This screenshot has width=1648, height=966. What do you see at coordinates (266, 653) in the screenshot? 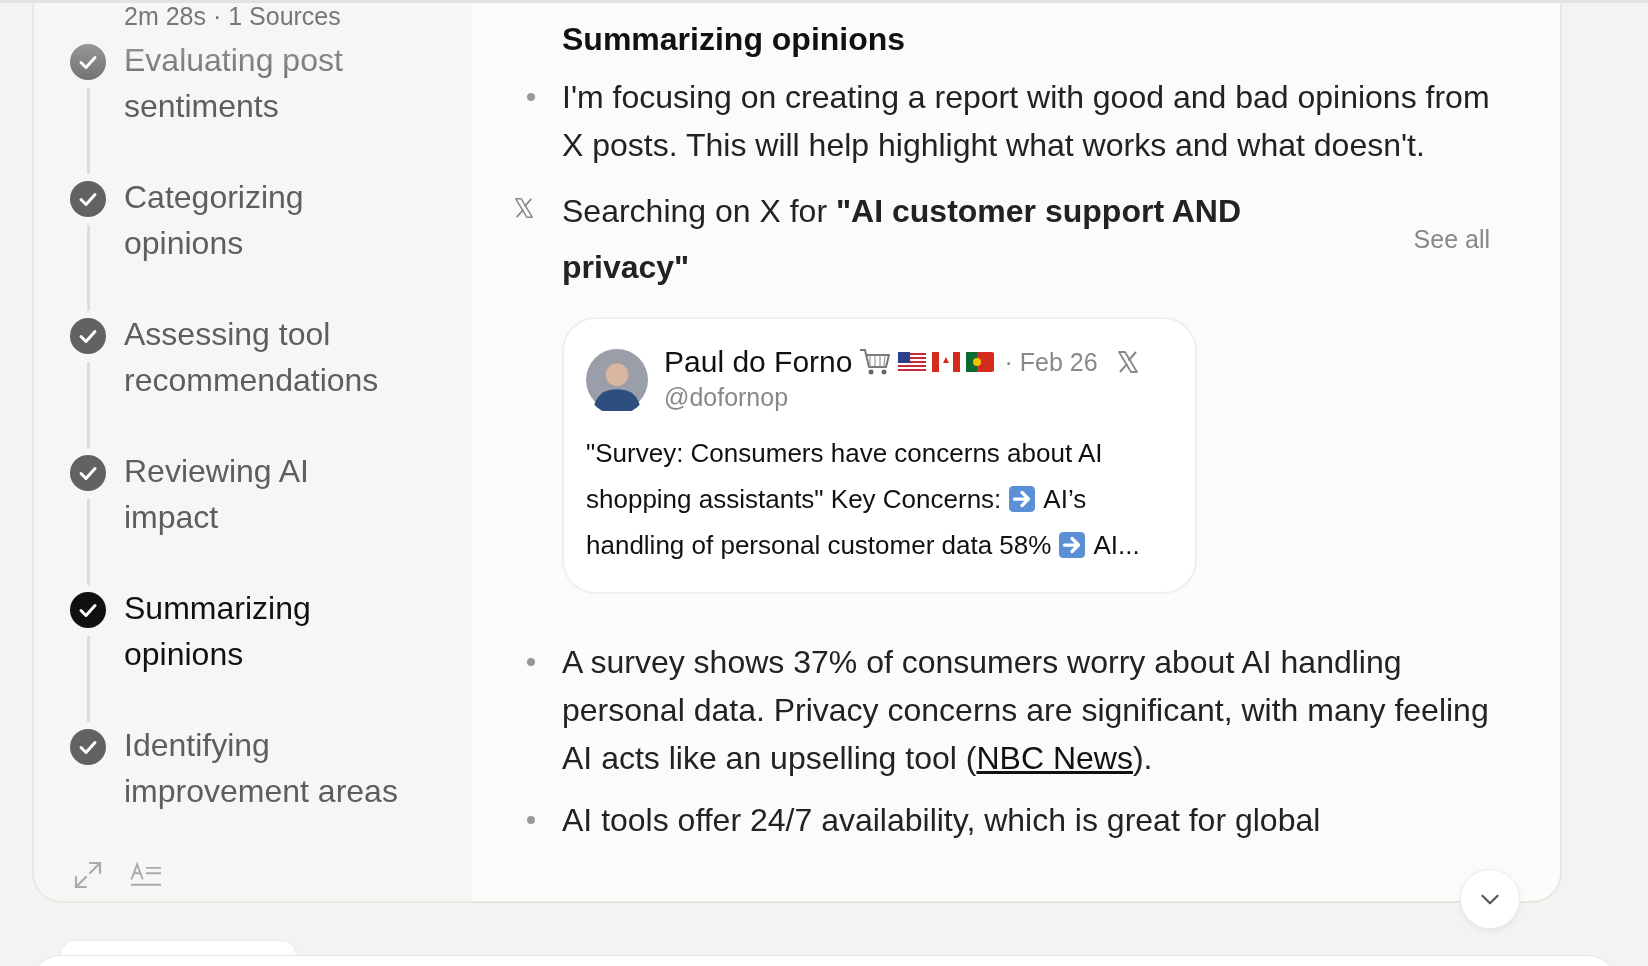
I see `step-label: Summarizing opinions` at bounding box center [266, 653].